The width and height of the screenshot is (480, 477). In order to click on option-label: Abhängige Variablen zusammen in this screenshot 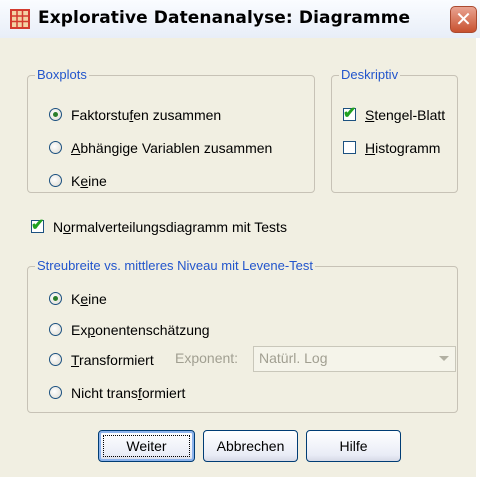, I will do `click(172, 148)`.